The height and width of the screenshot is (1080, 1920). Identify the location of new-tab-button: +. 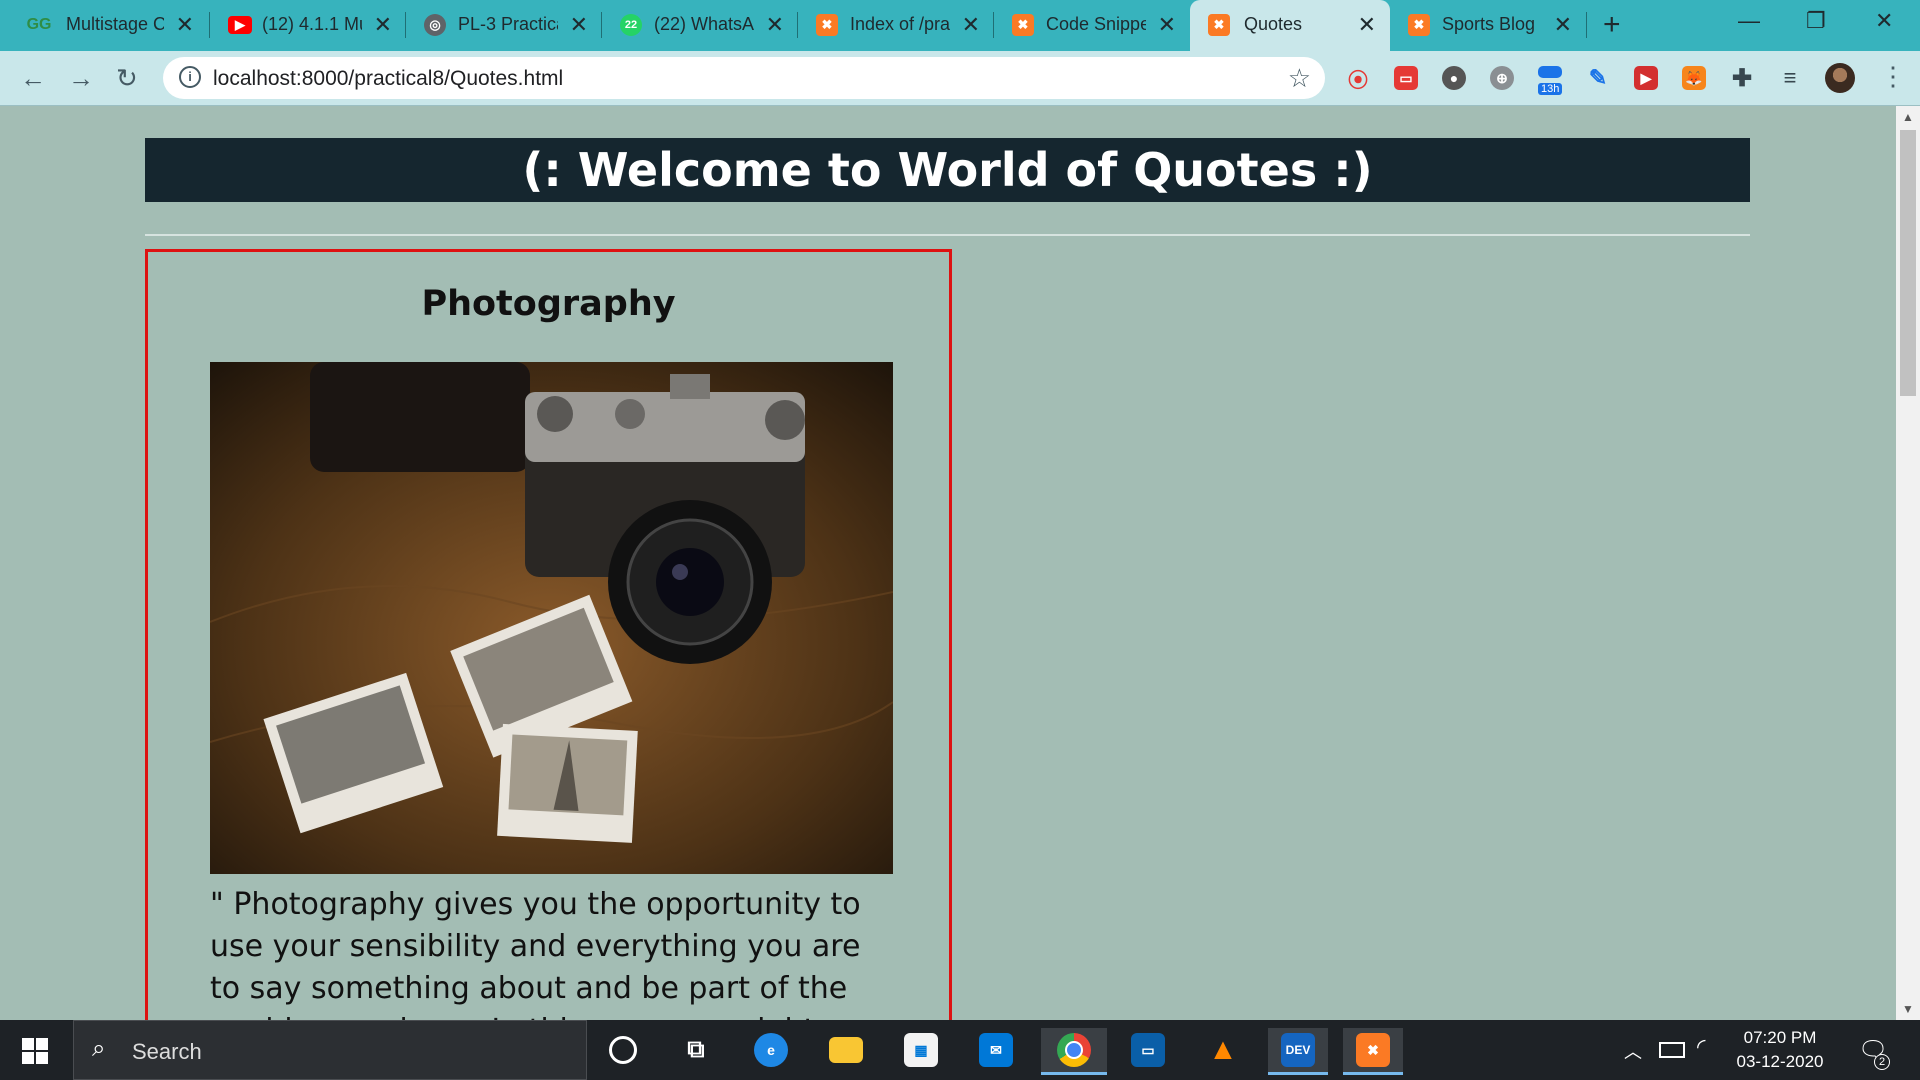
(1612, 25).